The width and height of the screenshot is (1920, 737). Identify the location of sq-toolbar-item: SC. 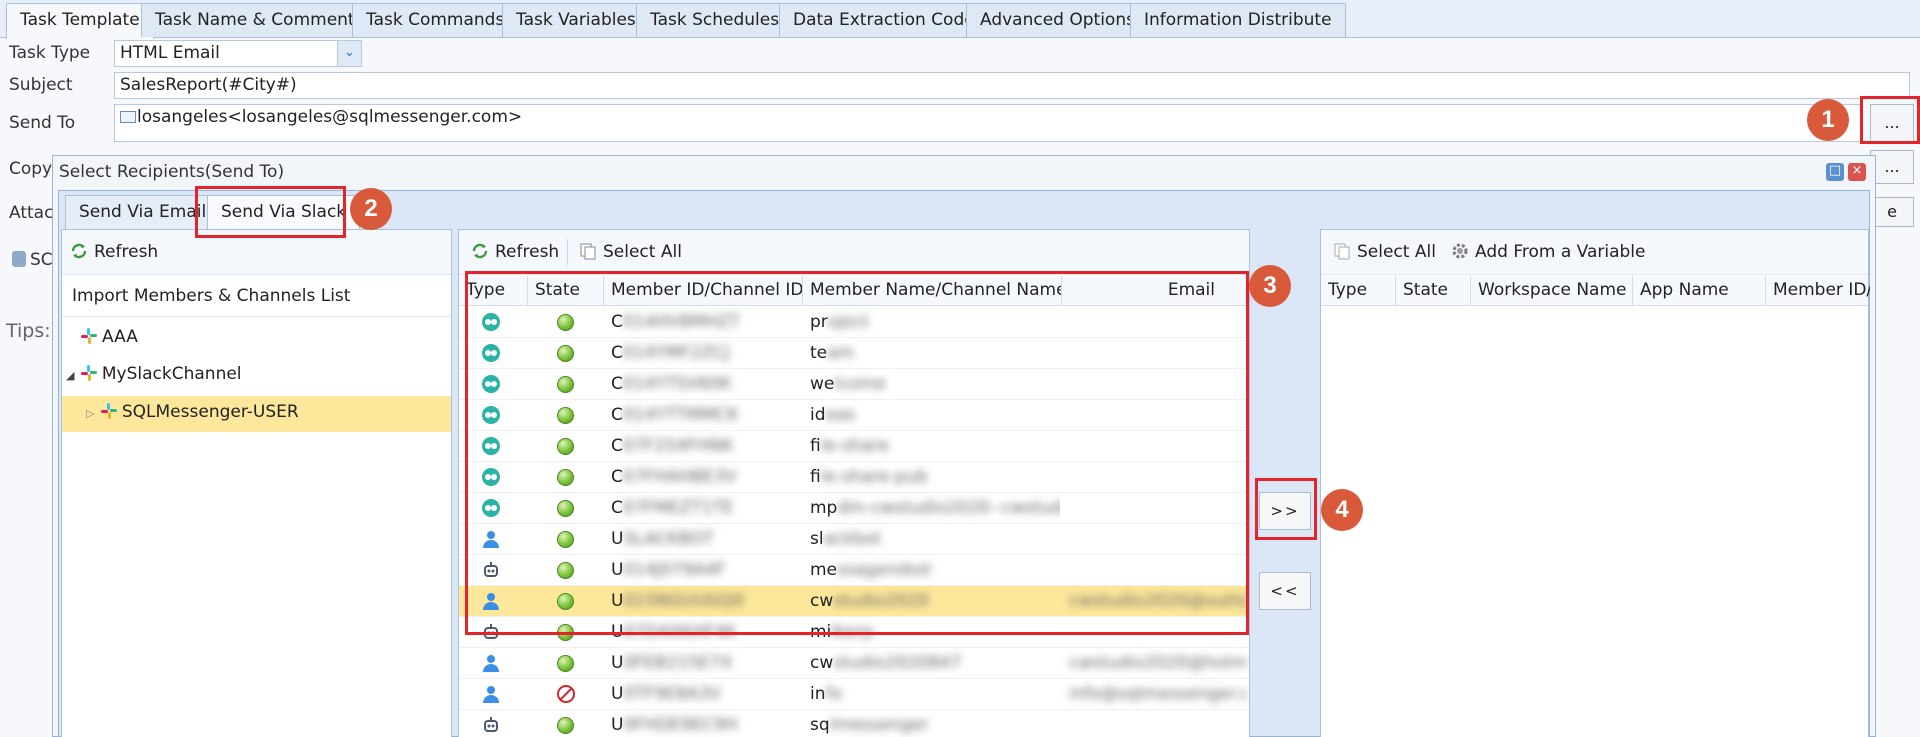
(32, 260).